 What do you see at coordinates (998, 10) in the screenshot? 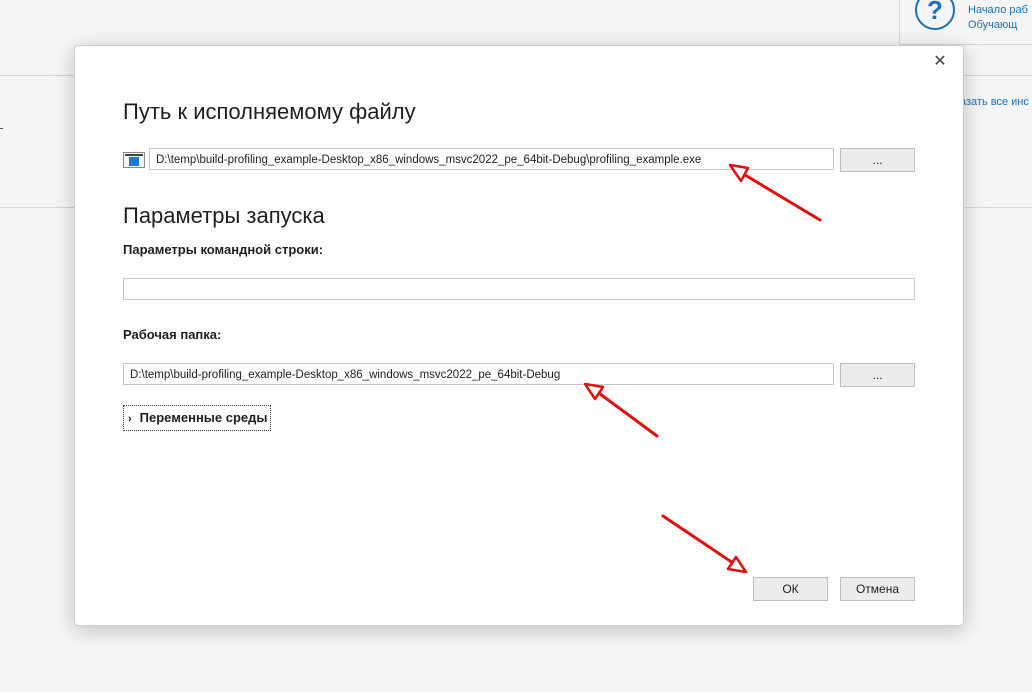
I see `help-link-get-started: Начало раб` at bounding box center [998, 10].